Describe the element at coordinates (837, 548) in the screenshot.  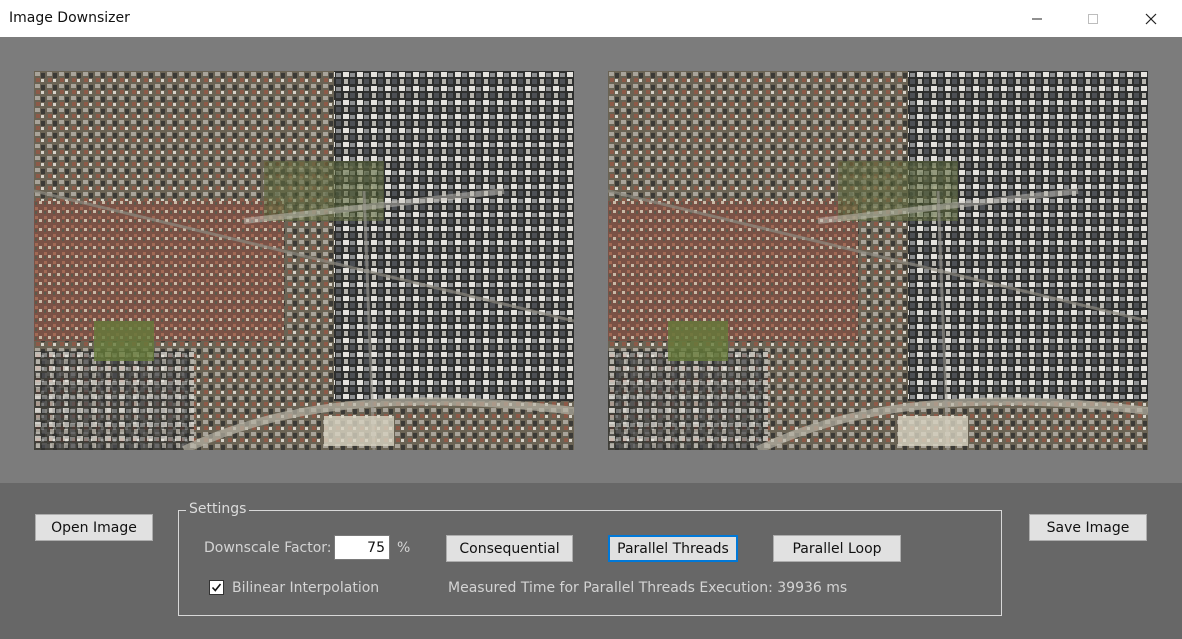
I see `parallel-loop-button: Parallel Loop` at that location.